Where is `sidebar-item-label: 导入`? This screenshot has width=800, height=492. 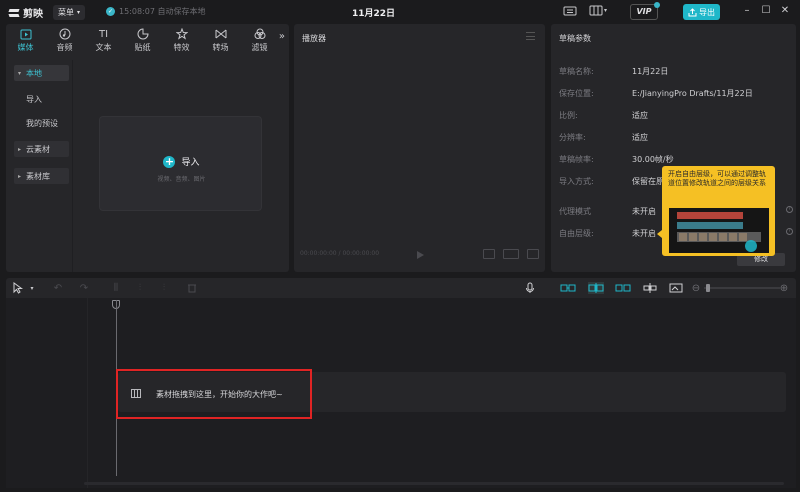 sidebar-item-label: 导入 is located at coordinates (34, 99).